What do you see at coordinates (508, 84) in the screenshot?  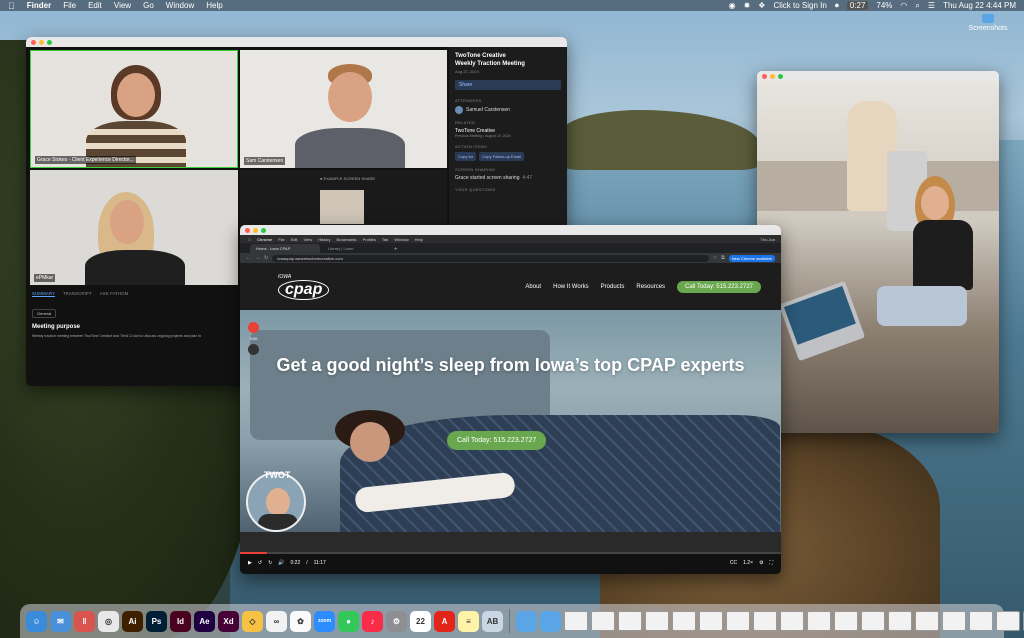 I see `share-button: Share` at bounding box center [508, 84].